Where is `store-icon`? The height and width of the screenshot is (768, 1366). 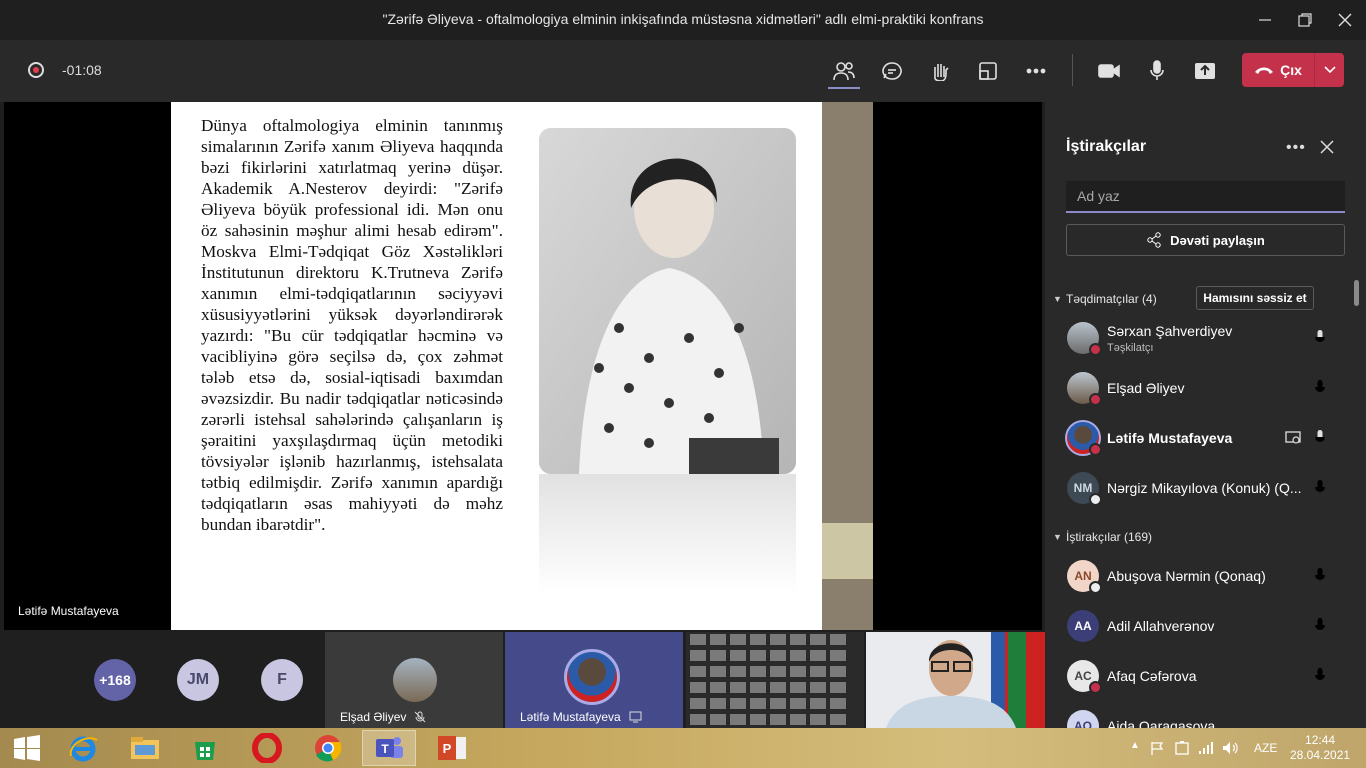 store-icon is located at coordinates (205, 751).